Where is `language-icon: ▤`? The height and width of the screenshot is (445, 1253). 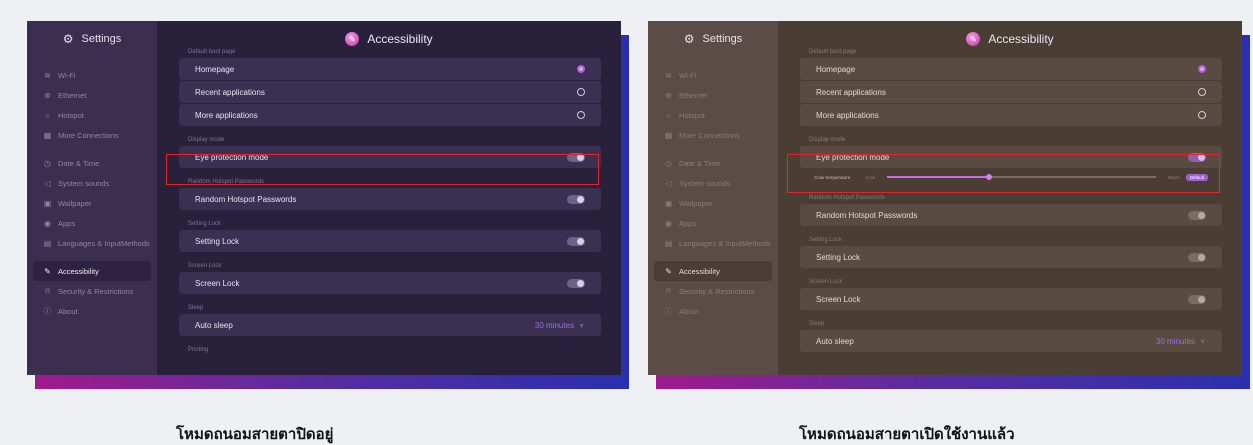 language-icon: ▤ is located at coordinates (47, 243).